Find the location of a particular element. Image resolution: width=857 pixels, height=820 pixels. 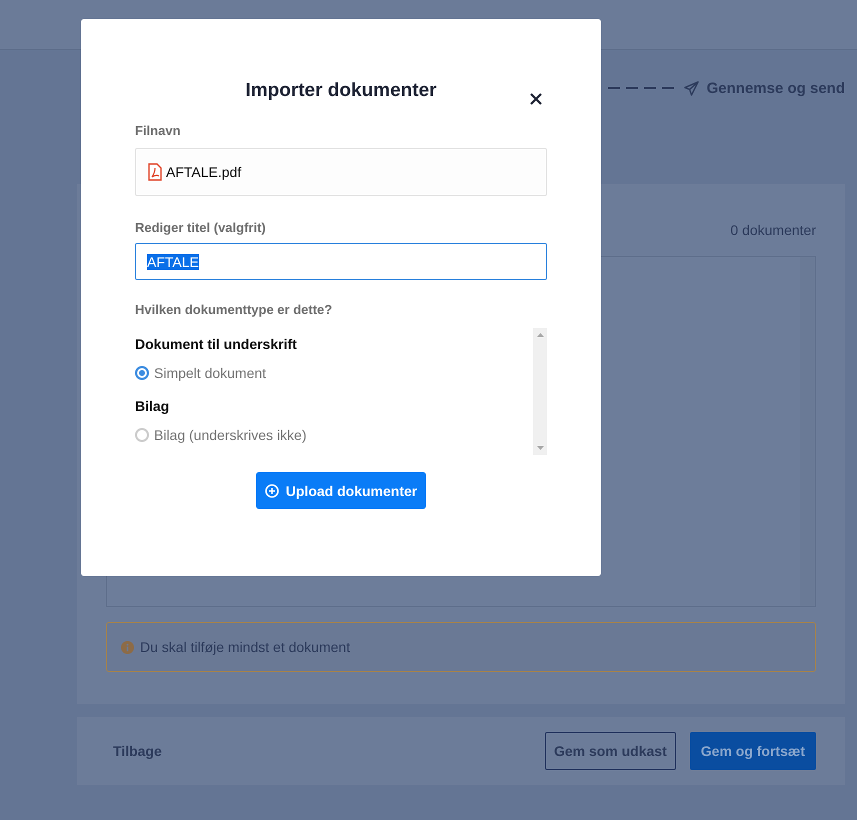

title-input: AFTALE is located at coordinates (341, 261).